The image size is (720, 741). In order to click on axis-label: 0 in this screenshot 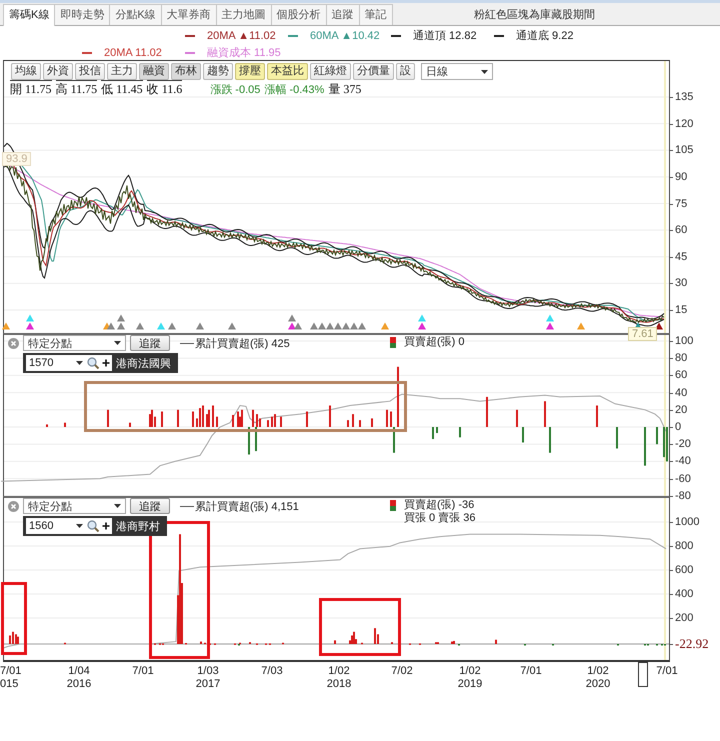, I will do `click(678, 427)`.